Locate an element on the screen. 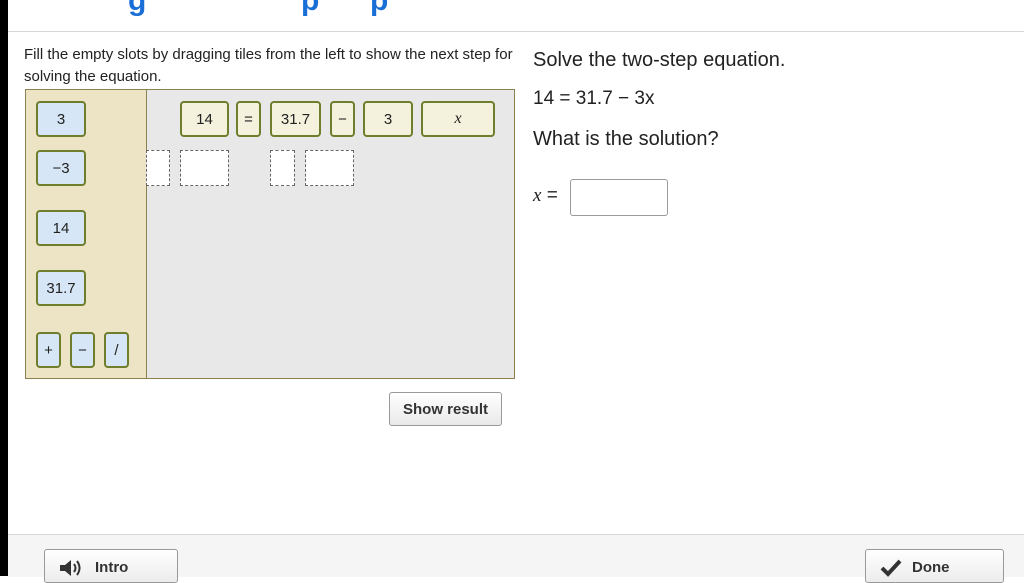  answer-variable: x is located at coordinates (537, 195).